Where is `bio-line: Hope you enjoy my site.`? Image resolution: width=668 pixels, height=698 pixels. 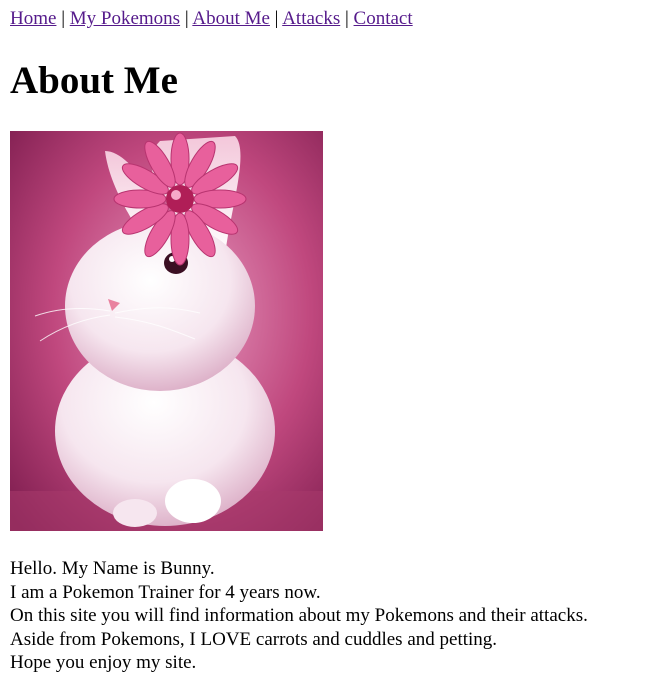
bio-line: Hope you enjoy my site. is located at coordinates (103, 662).